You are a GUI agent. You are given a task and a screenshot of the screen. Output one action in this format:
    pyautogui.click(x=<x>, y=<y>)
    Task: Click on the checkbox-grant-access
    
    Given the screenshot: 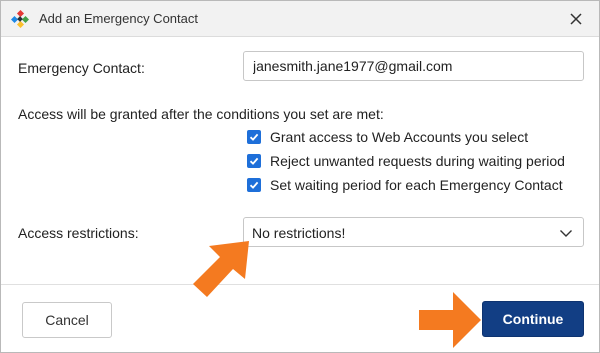 What is the action you would take?
    pyautogui.click(x=254, y=137)
    